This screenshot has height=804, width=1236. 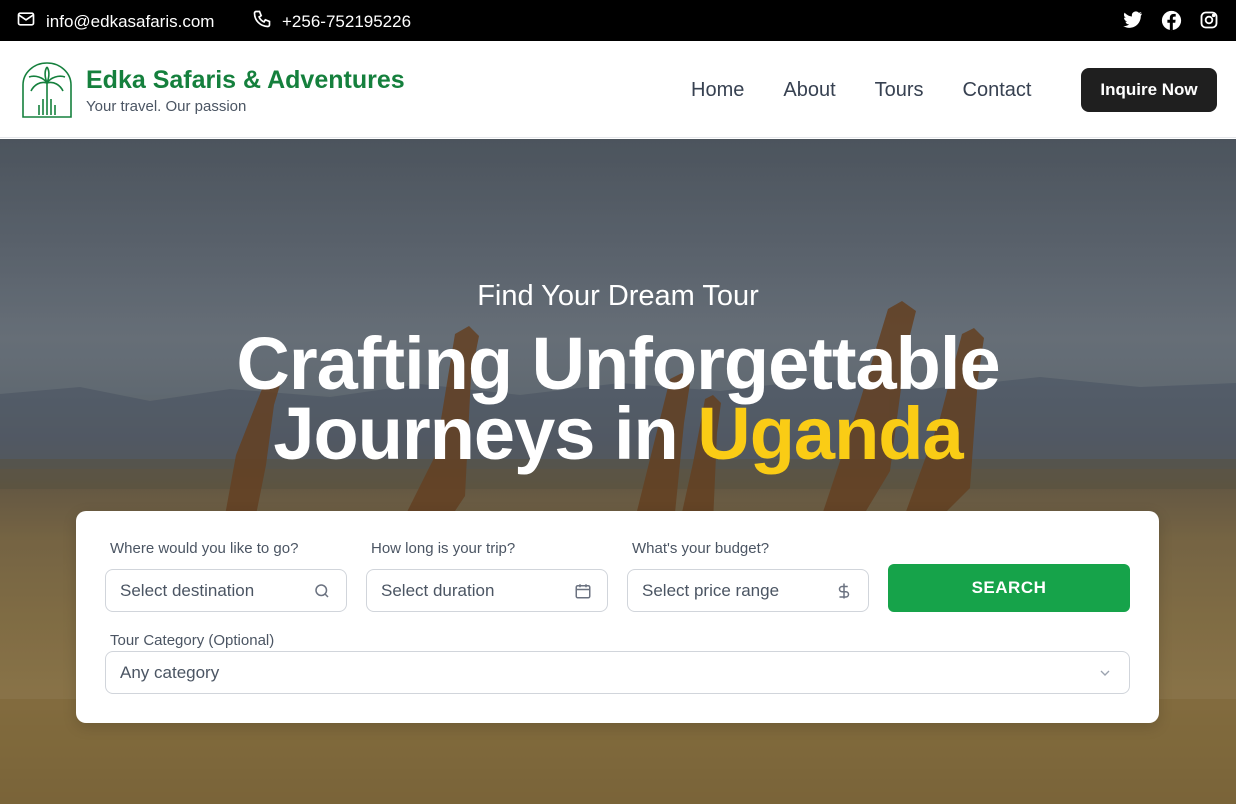 I want to click on phone-link: +256-752195226, so click(x=331, y=21).